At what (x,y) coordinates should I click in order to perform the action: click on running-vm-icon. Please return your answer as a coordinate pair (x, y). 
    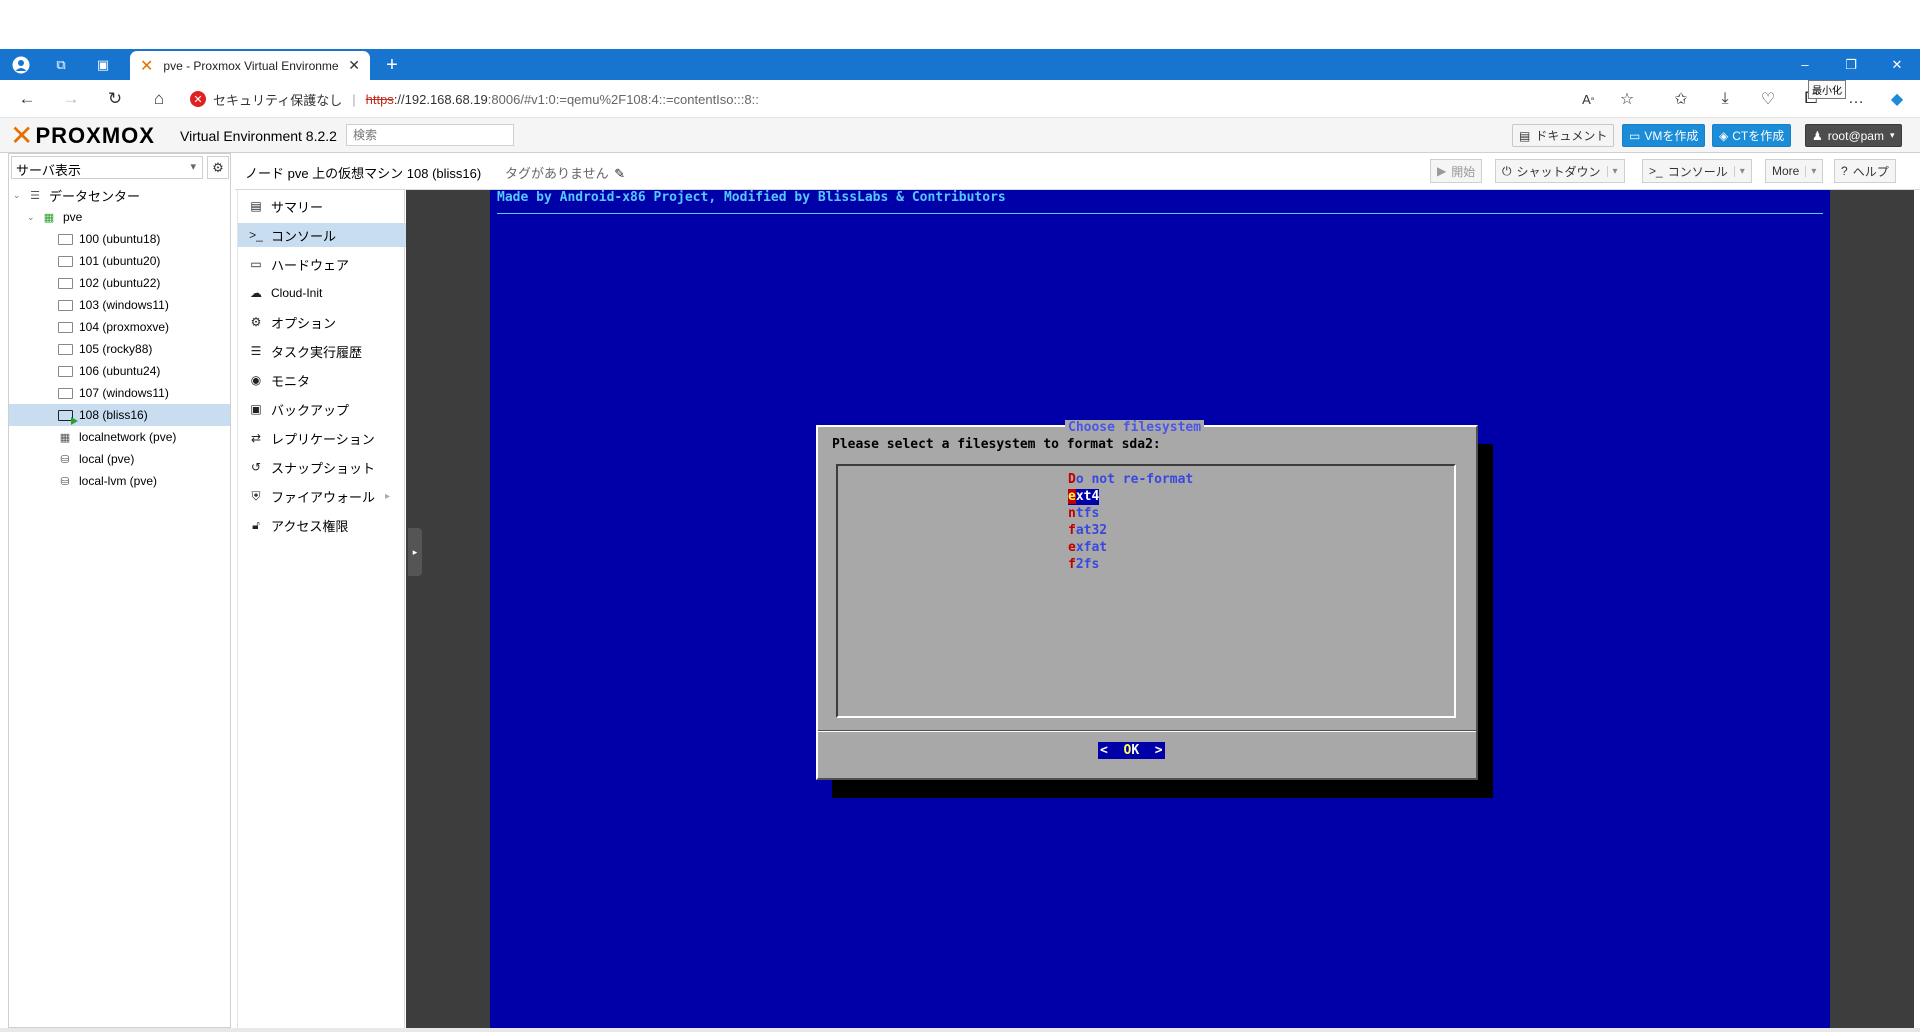
    Looking at the image, I should click on (67, 416).